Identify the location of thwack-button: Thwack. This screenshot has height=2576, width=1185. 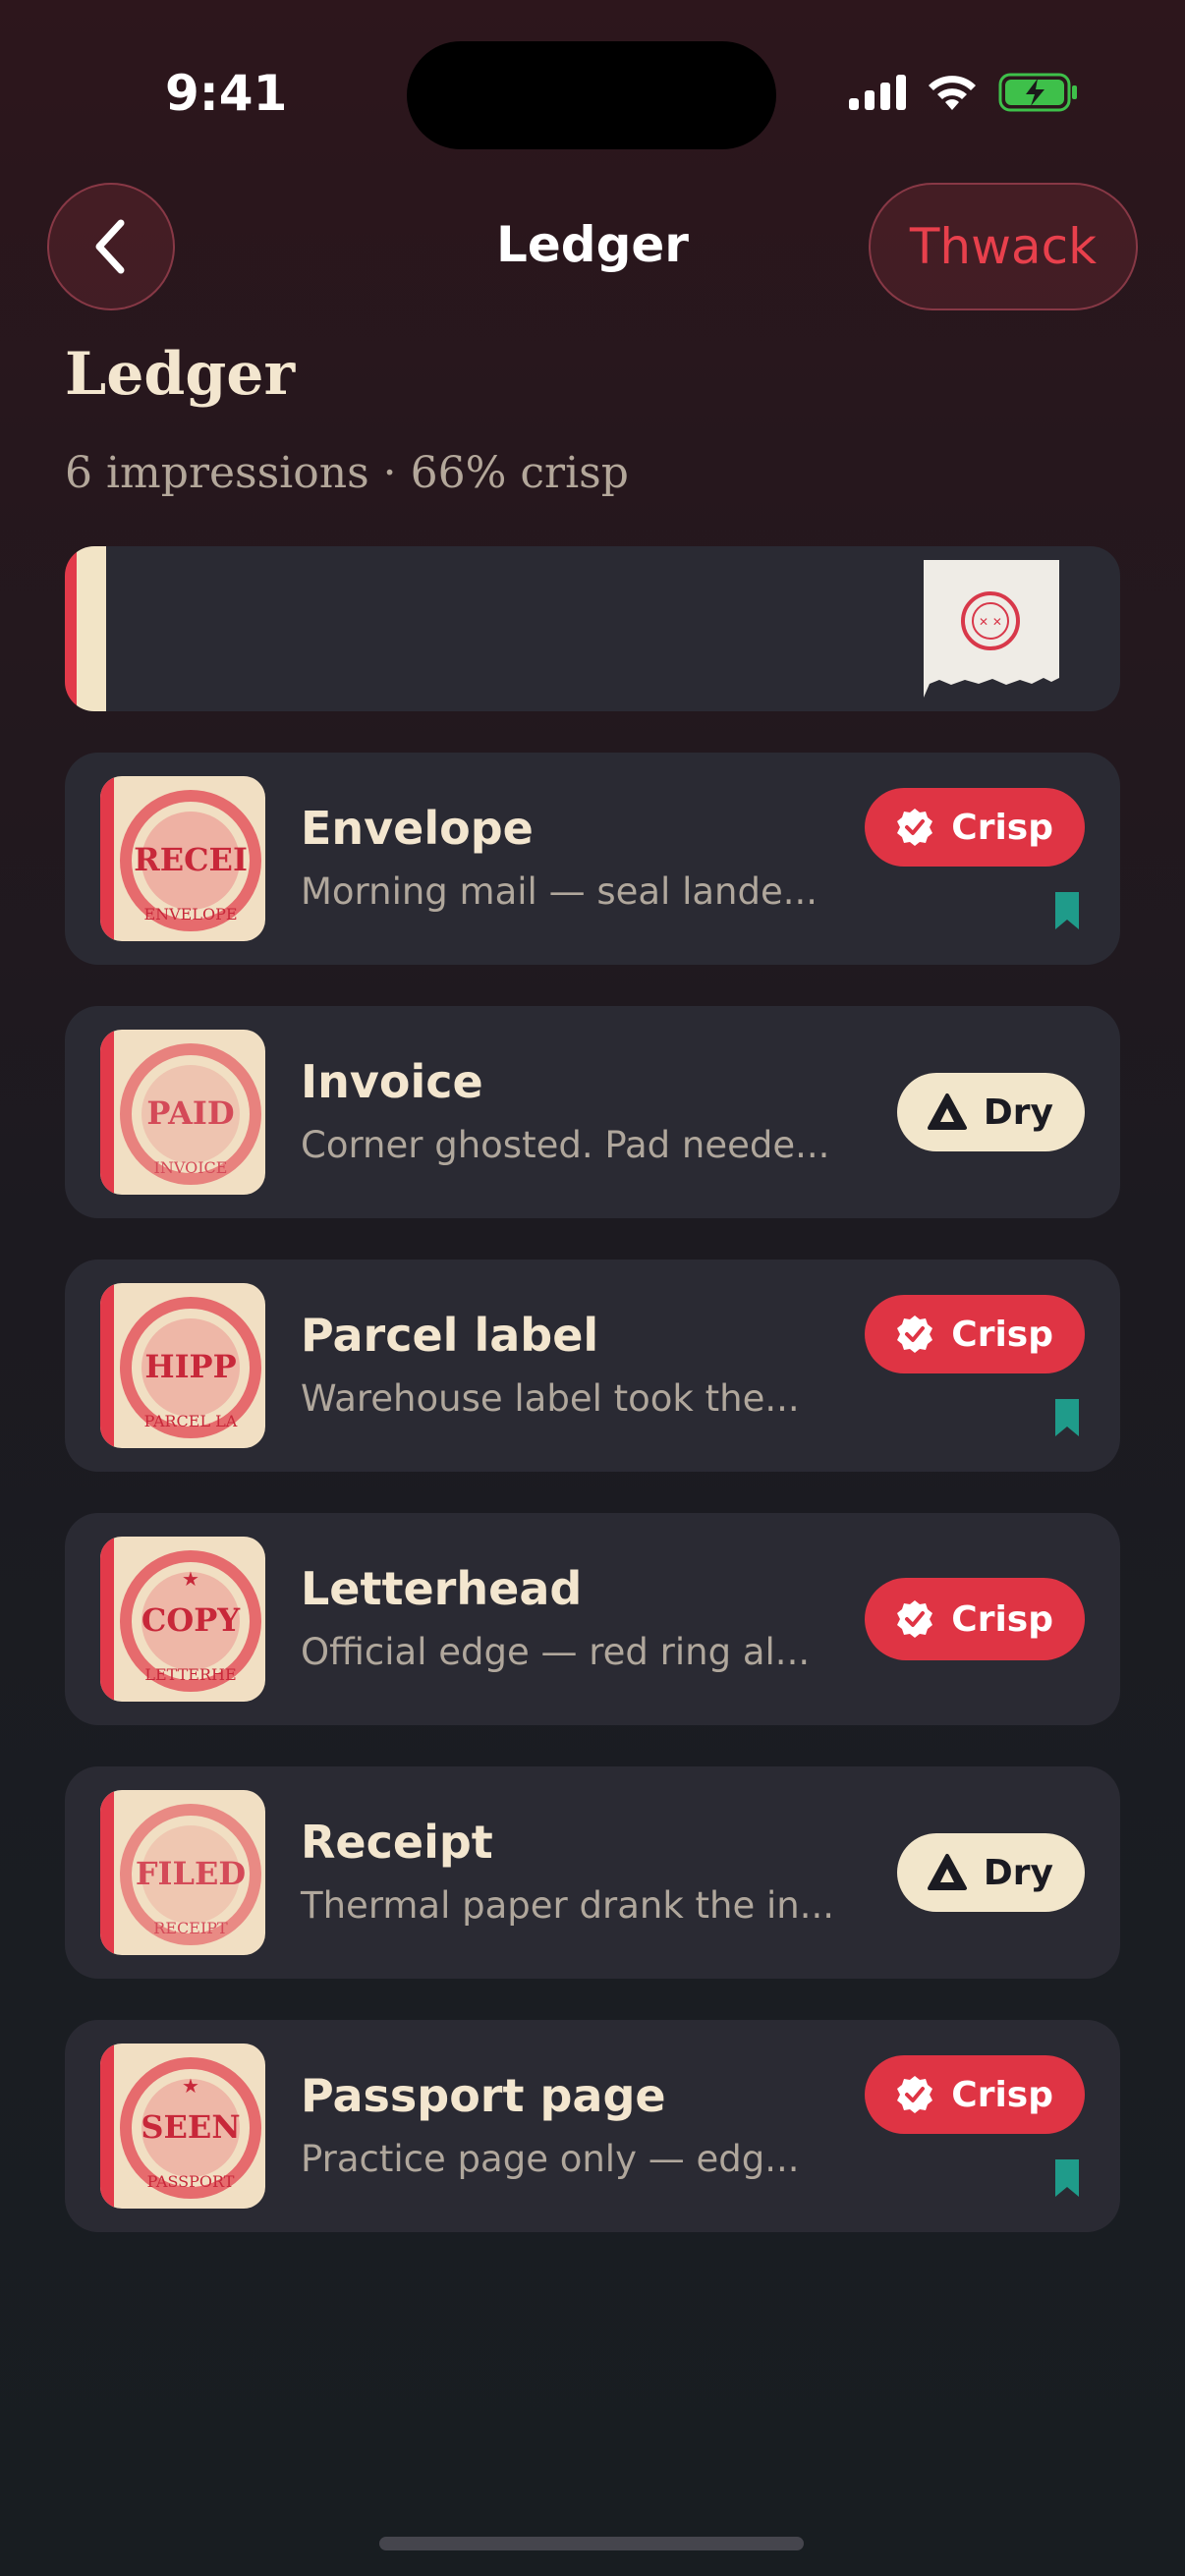
(1004, 246).